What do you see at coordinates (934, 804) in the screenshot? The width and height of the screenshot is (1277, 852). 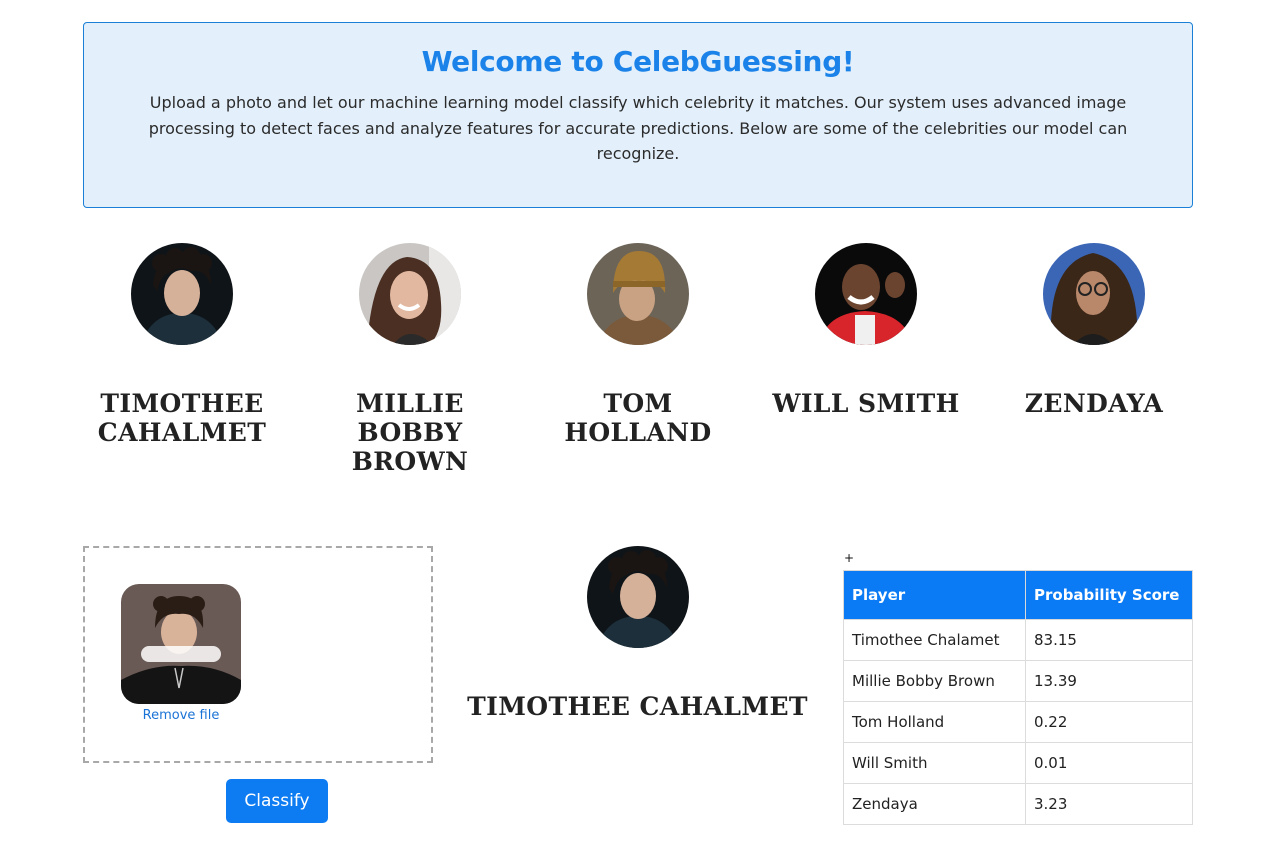 I see `player-cell: Zendaya` at bounding box center [934, 804].